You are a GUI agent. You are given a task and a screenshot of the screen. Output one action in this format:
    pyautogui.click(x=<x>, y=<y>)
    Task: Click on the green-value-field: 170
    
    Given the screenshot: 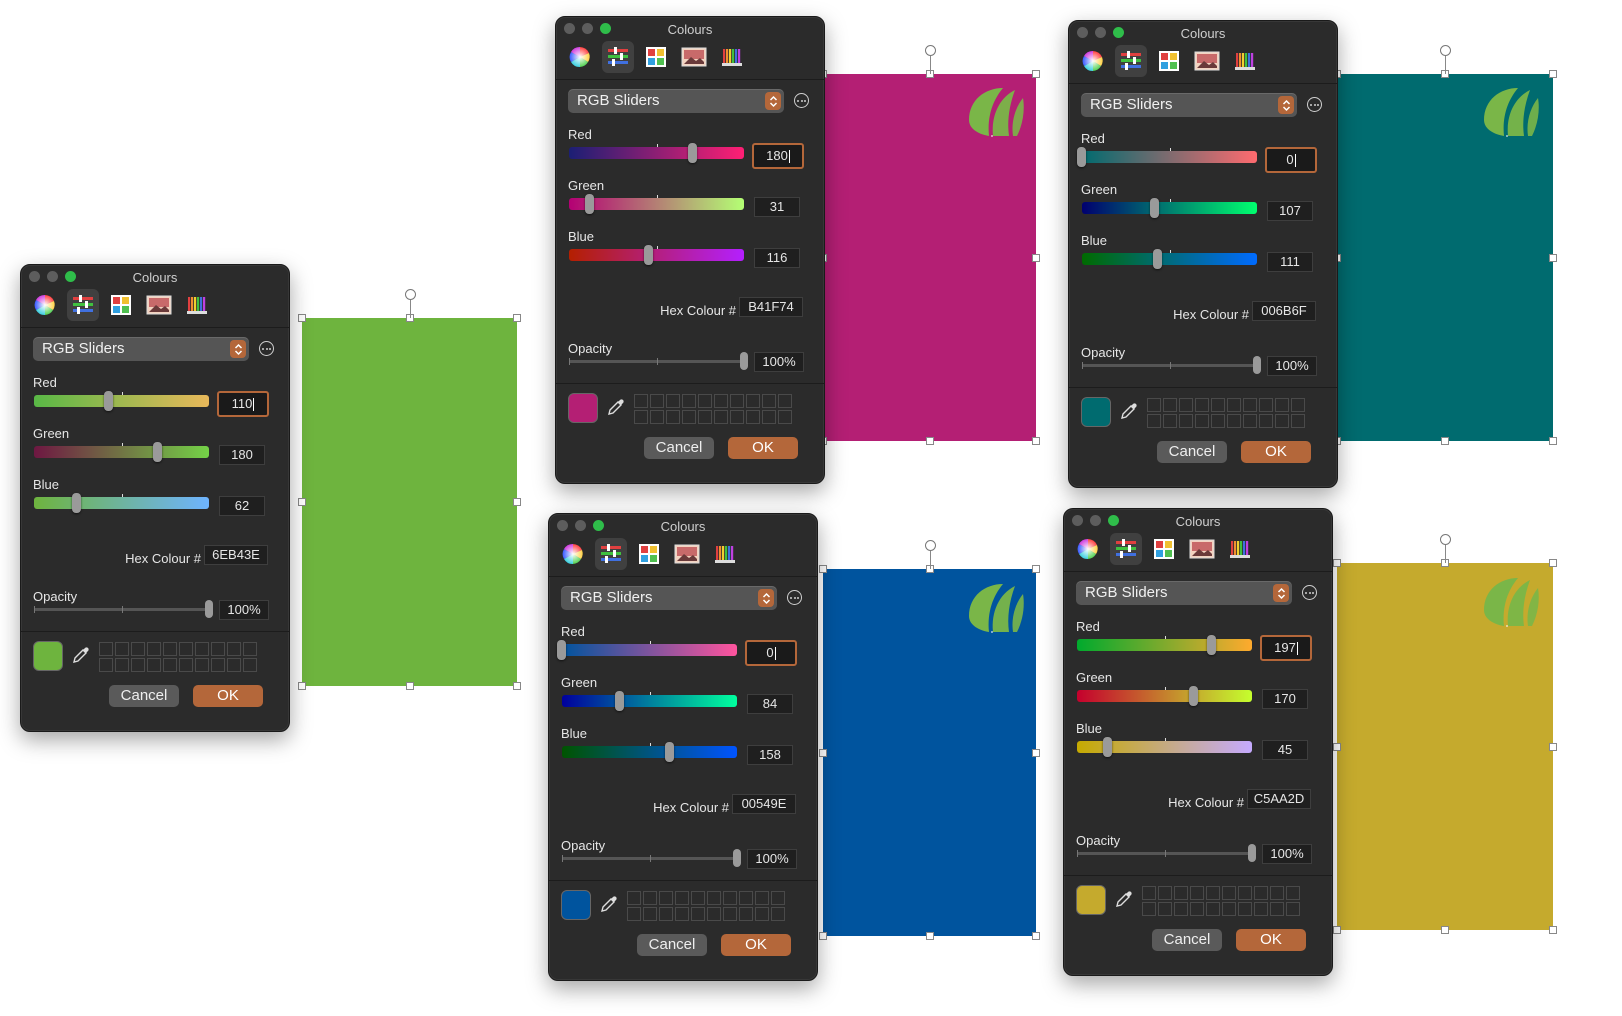 What is the action you would take?
    pyautogui.click(x=1285, y=699)
    